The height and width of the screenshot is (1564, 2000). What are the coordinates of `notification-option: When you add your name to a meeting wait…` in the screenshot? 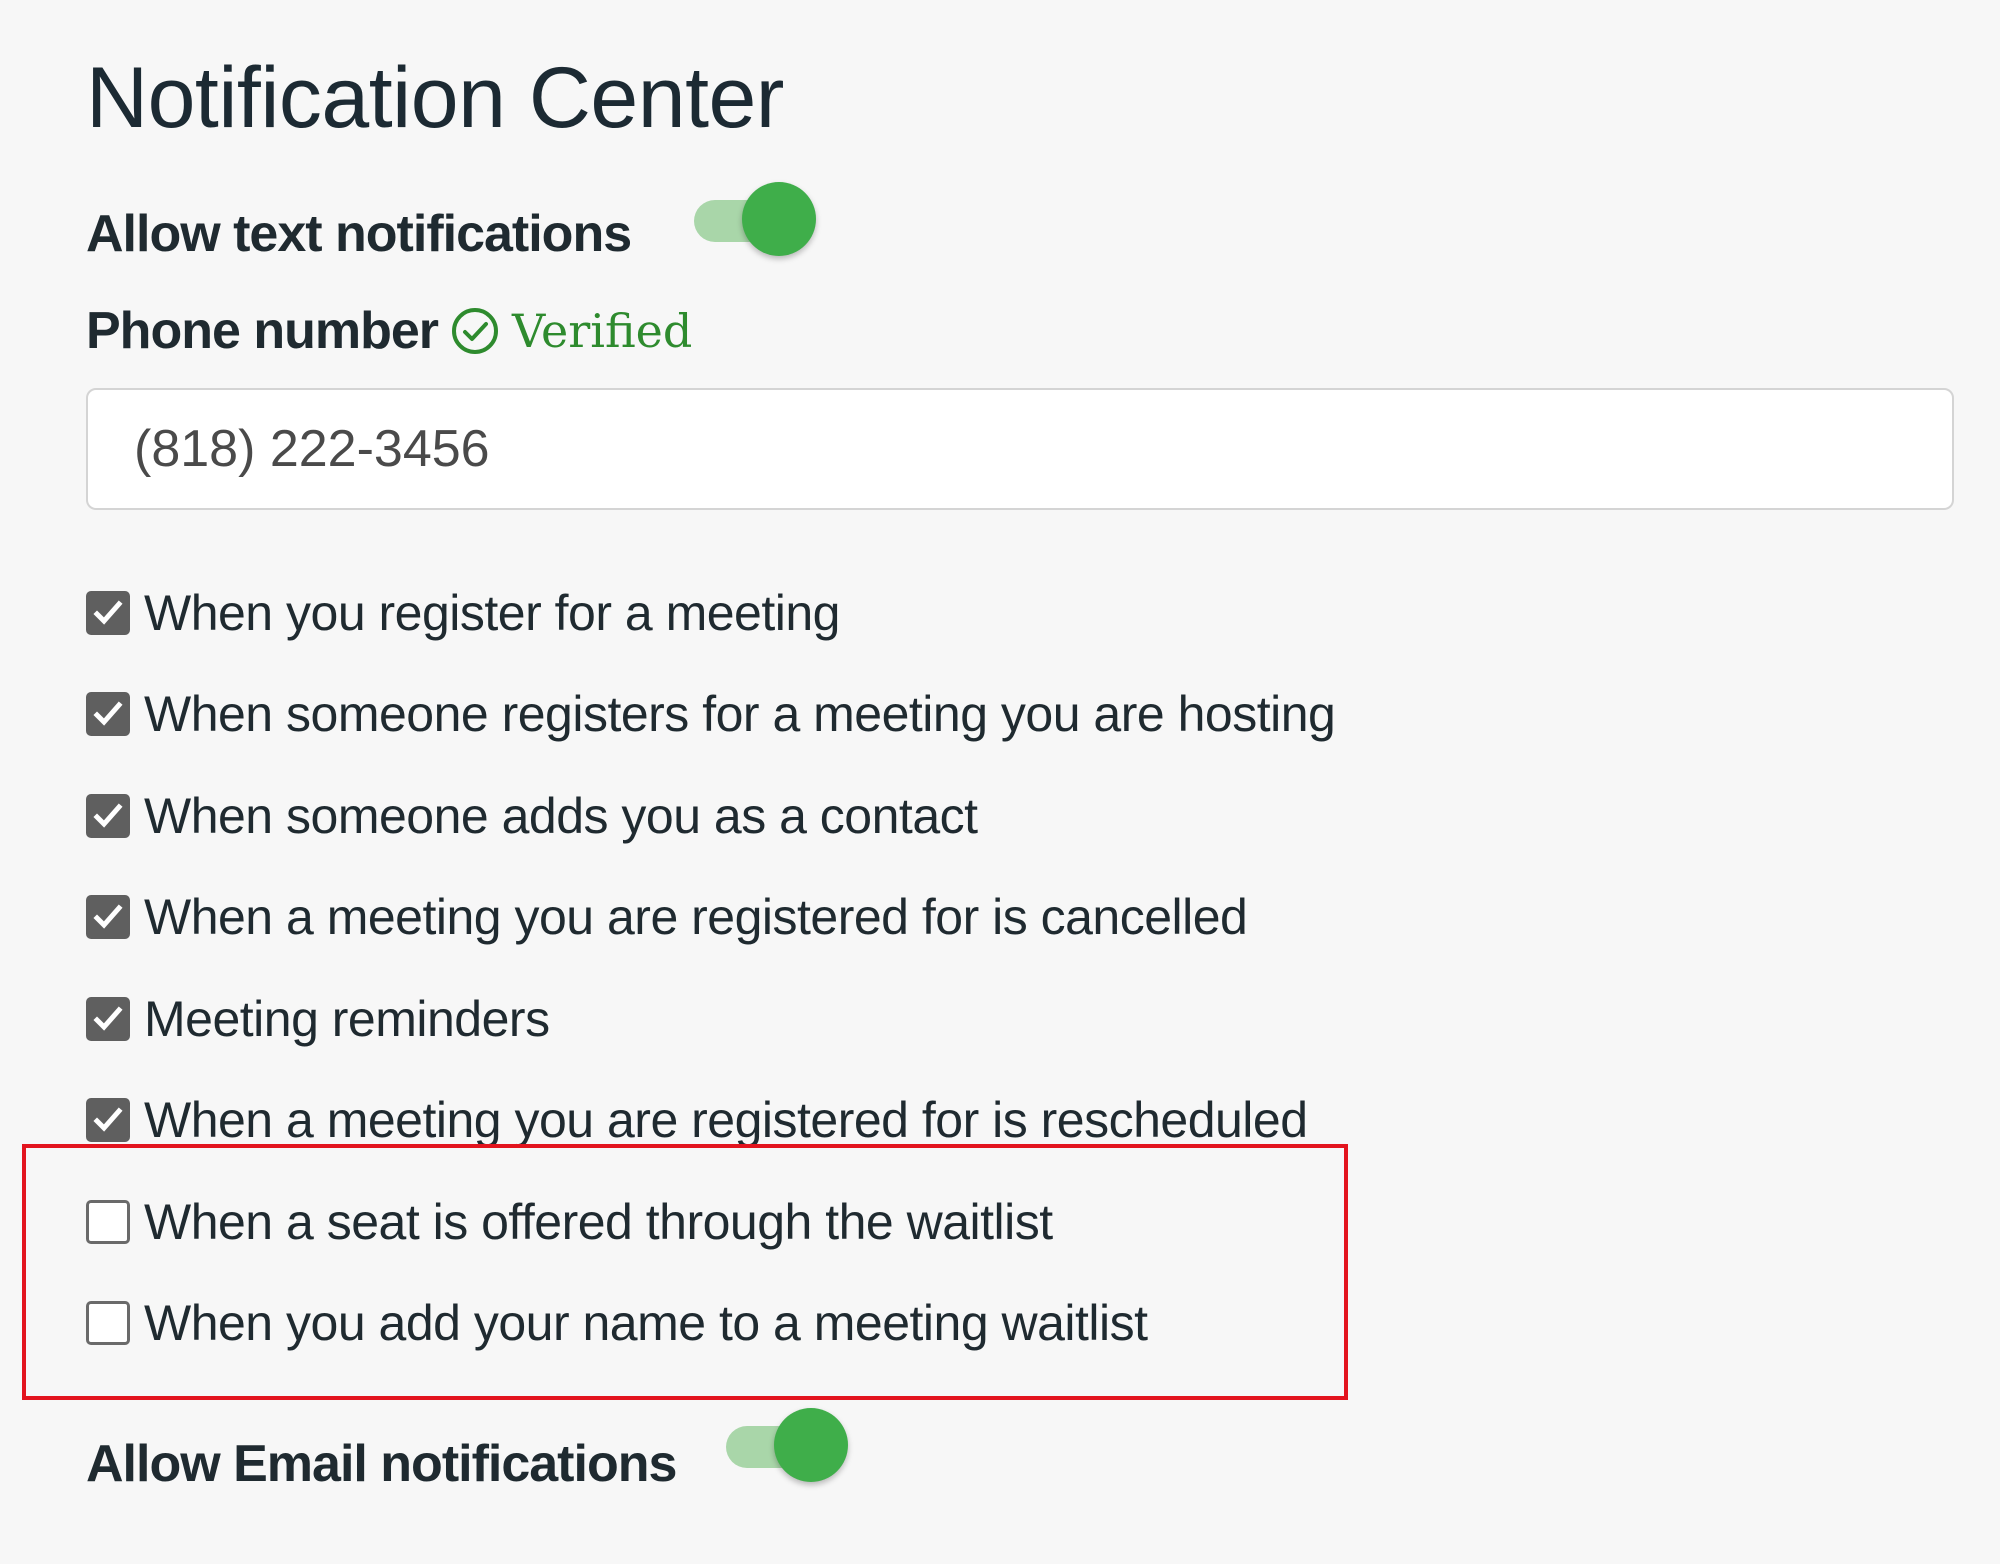 It's located at (710, 1324).